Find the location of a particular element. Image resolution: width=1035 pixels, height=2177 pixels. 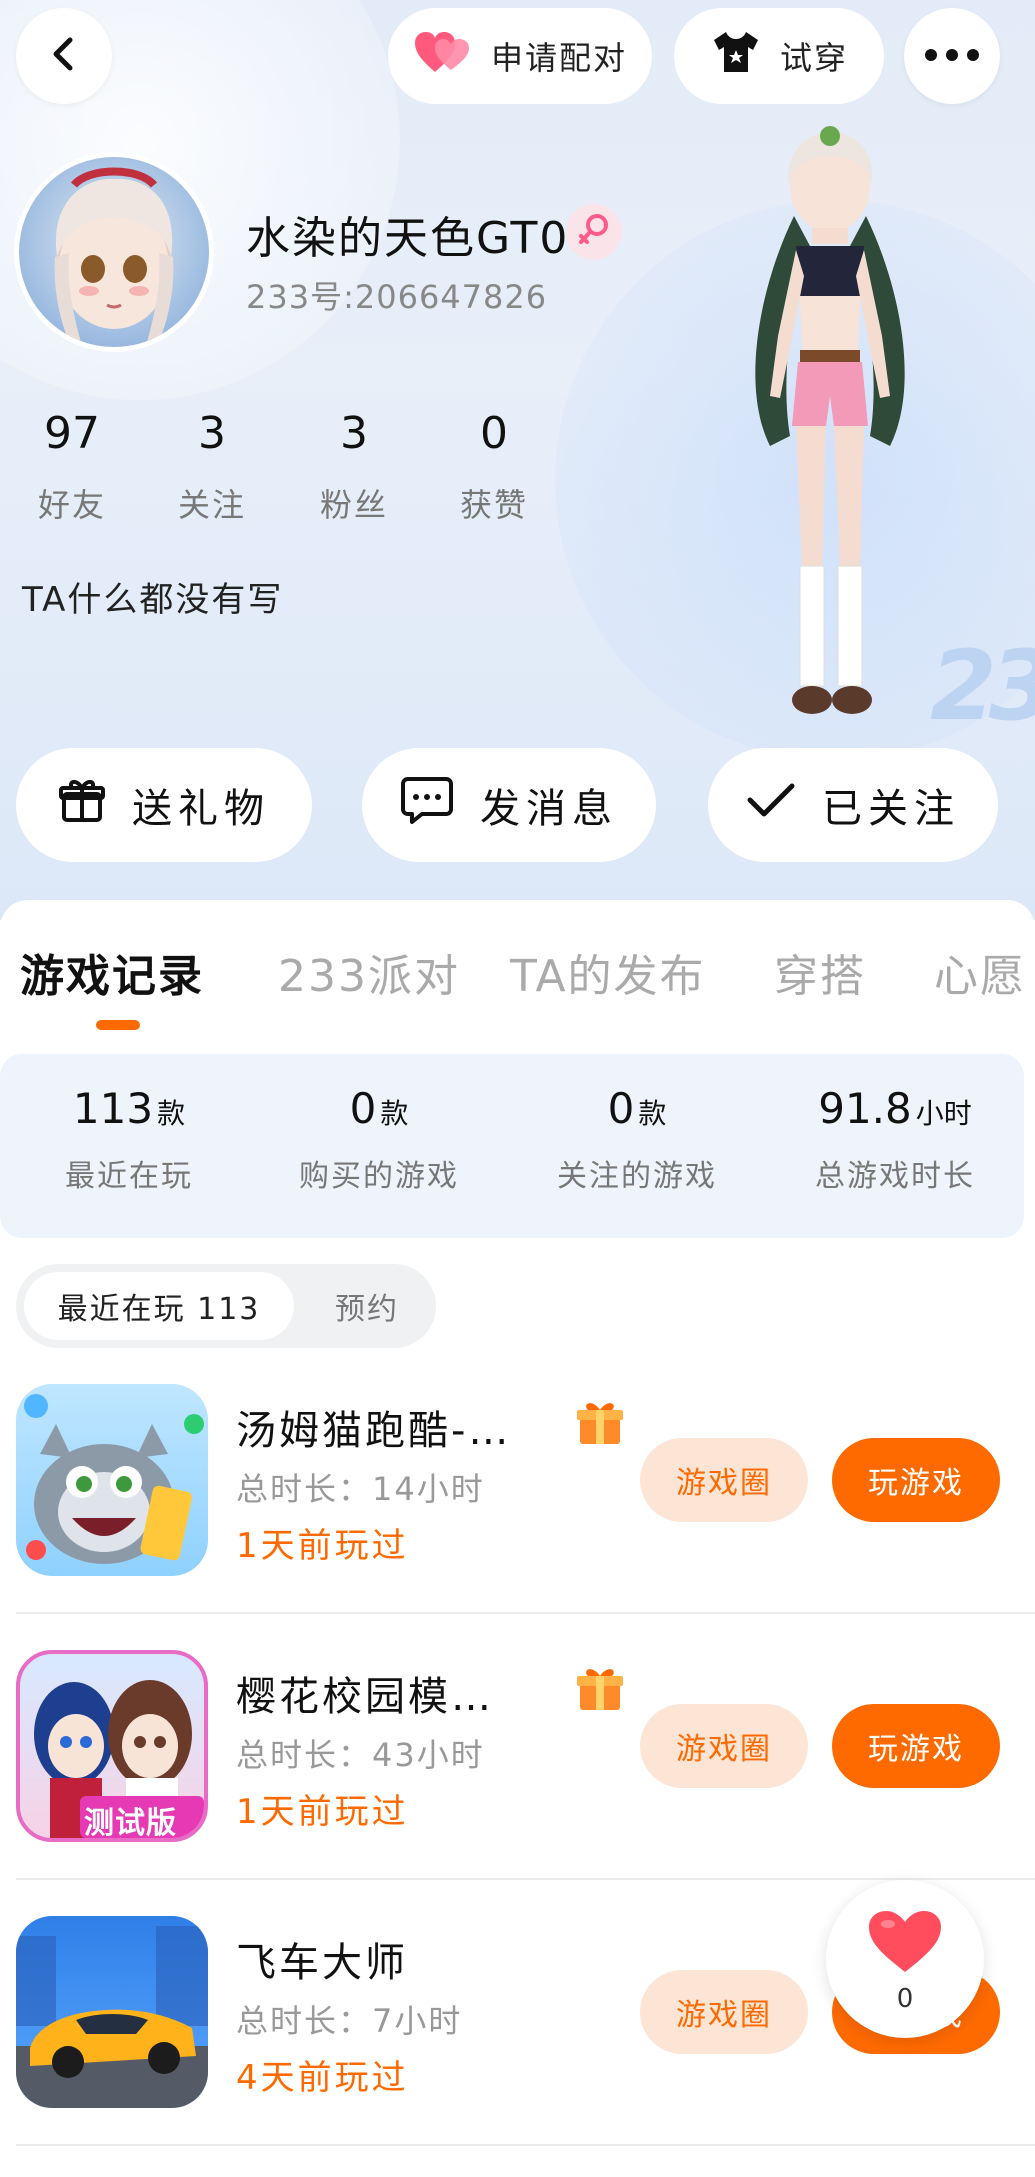

summary-purchased: 0款 购买的游戏 is located at coordinates (379, 1139).